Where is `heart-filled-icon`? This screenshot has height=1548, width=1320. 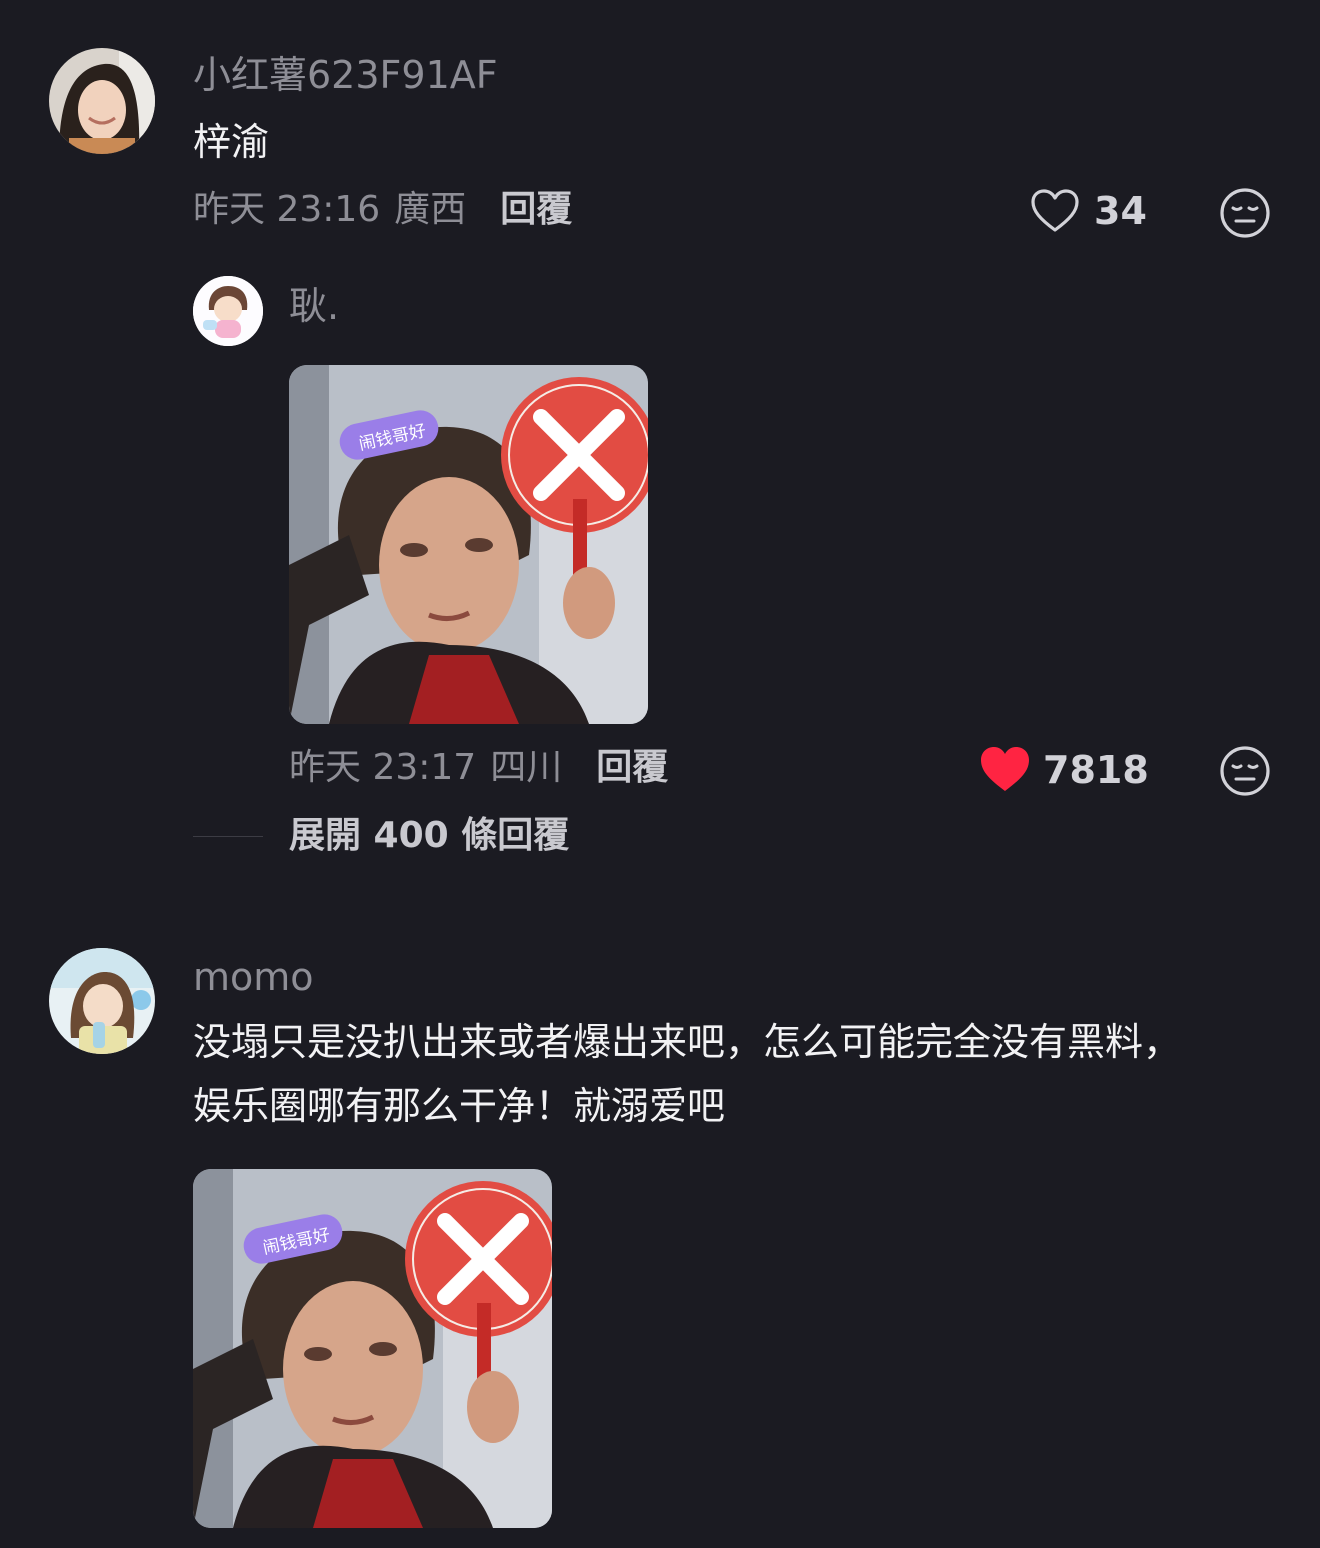 heart-filled-icon is located at coordinates (1005, 770).